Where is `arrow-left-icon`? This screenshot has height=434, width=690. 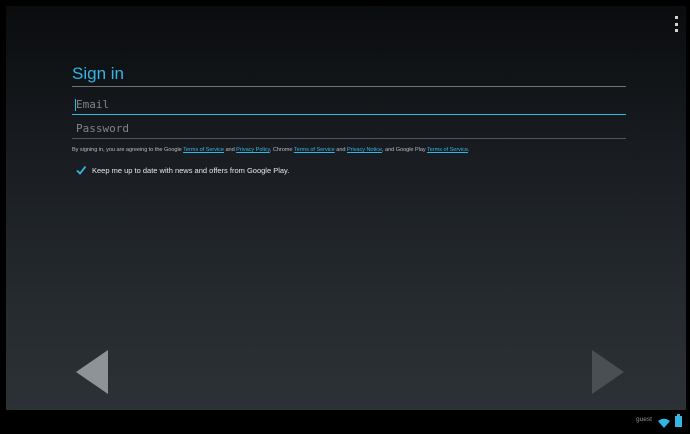
arrow-left-icon is located at coordinates (92, 372).